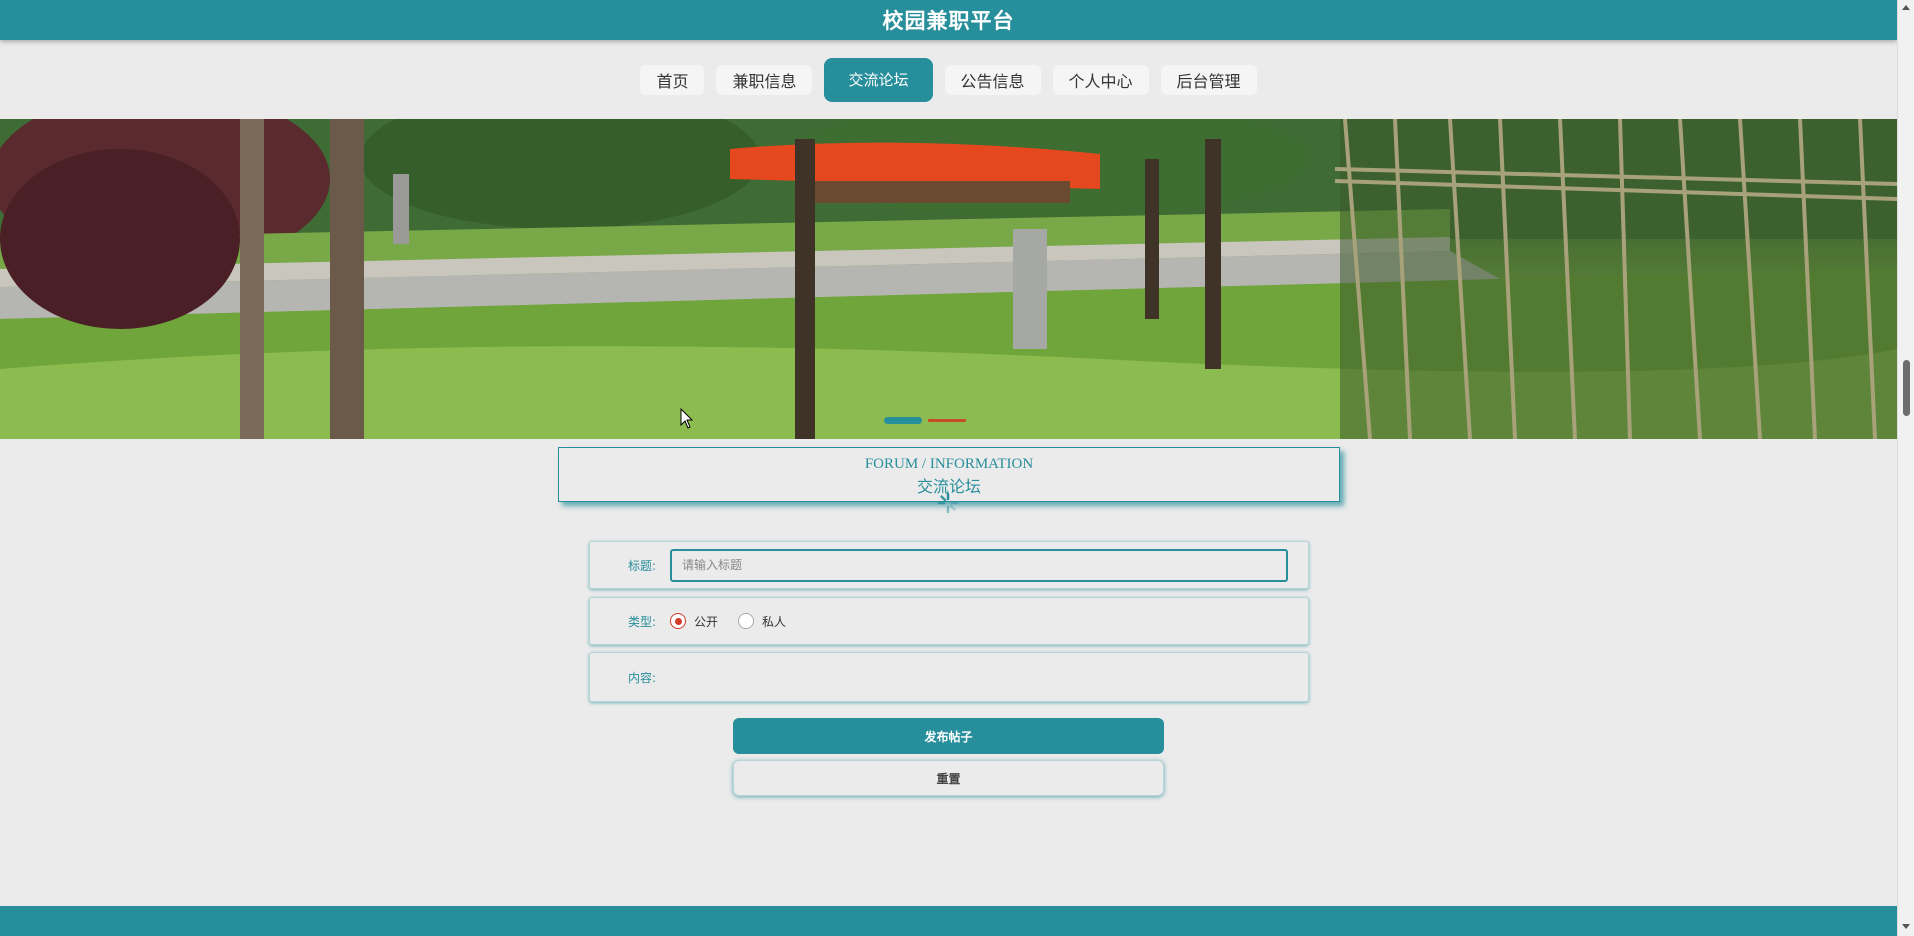 This screenshot has height=936, width=1914. I want to click on loading-spinner-icon, so click(948, 503).